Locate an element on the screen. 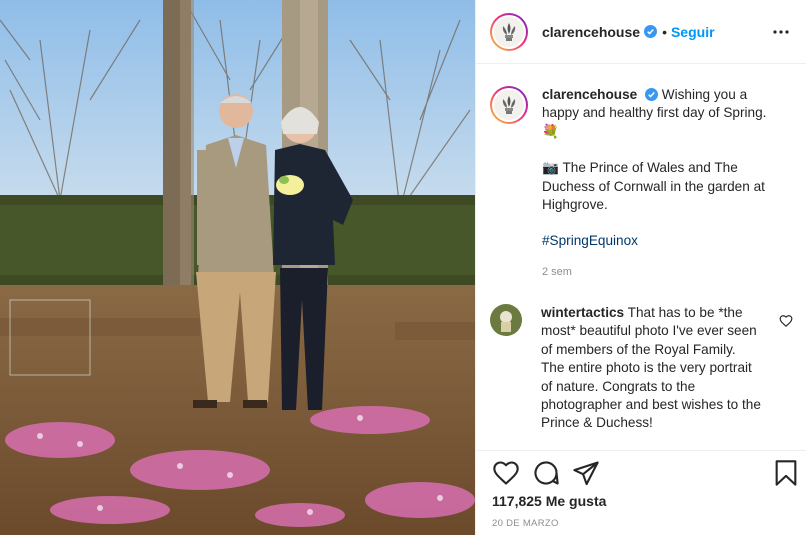 This screenshot has width=806, height=535. comment-icon is located at coordinates (546, 473).